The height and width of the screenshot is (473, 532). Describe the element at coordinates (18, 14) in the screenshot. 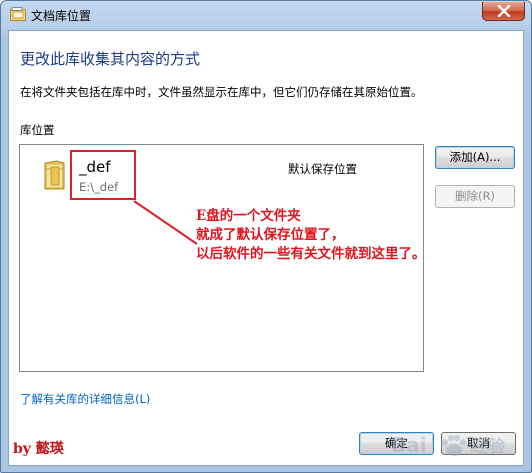

I see `library-icon` at that location.